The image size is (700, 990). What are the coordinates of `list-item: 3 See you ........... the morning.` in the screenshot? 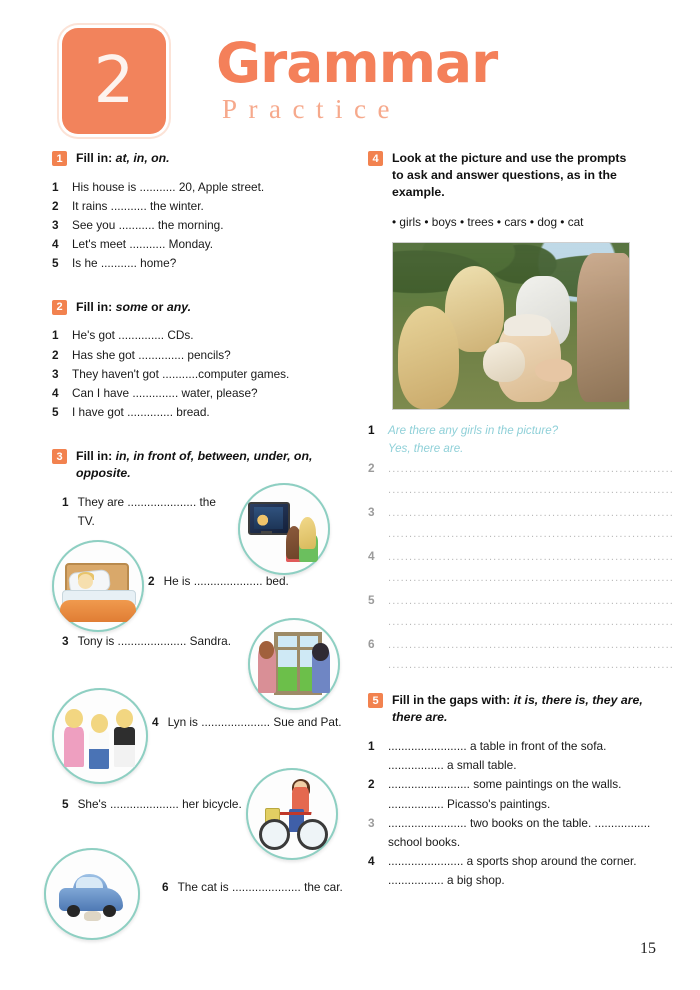 It's located at (202, 225).